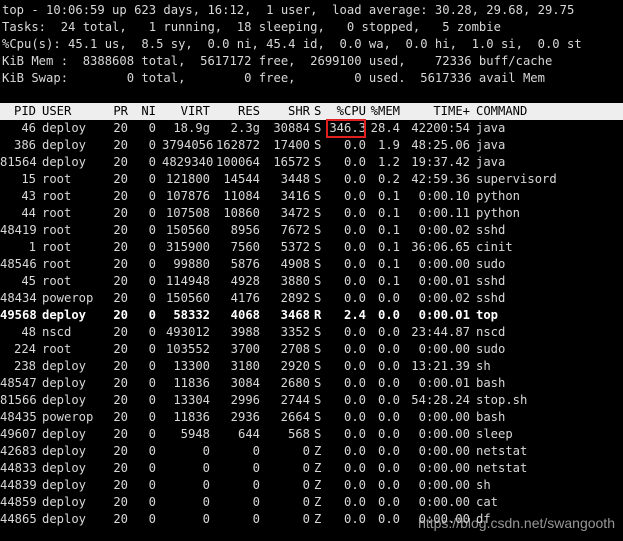 The image size is (623, 541). Describe the element at coordinates (516, 523) in the screenshot. I see `watermark: https://blog.csdn.net/swangooth` at that location.